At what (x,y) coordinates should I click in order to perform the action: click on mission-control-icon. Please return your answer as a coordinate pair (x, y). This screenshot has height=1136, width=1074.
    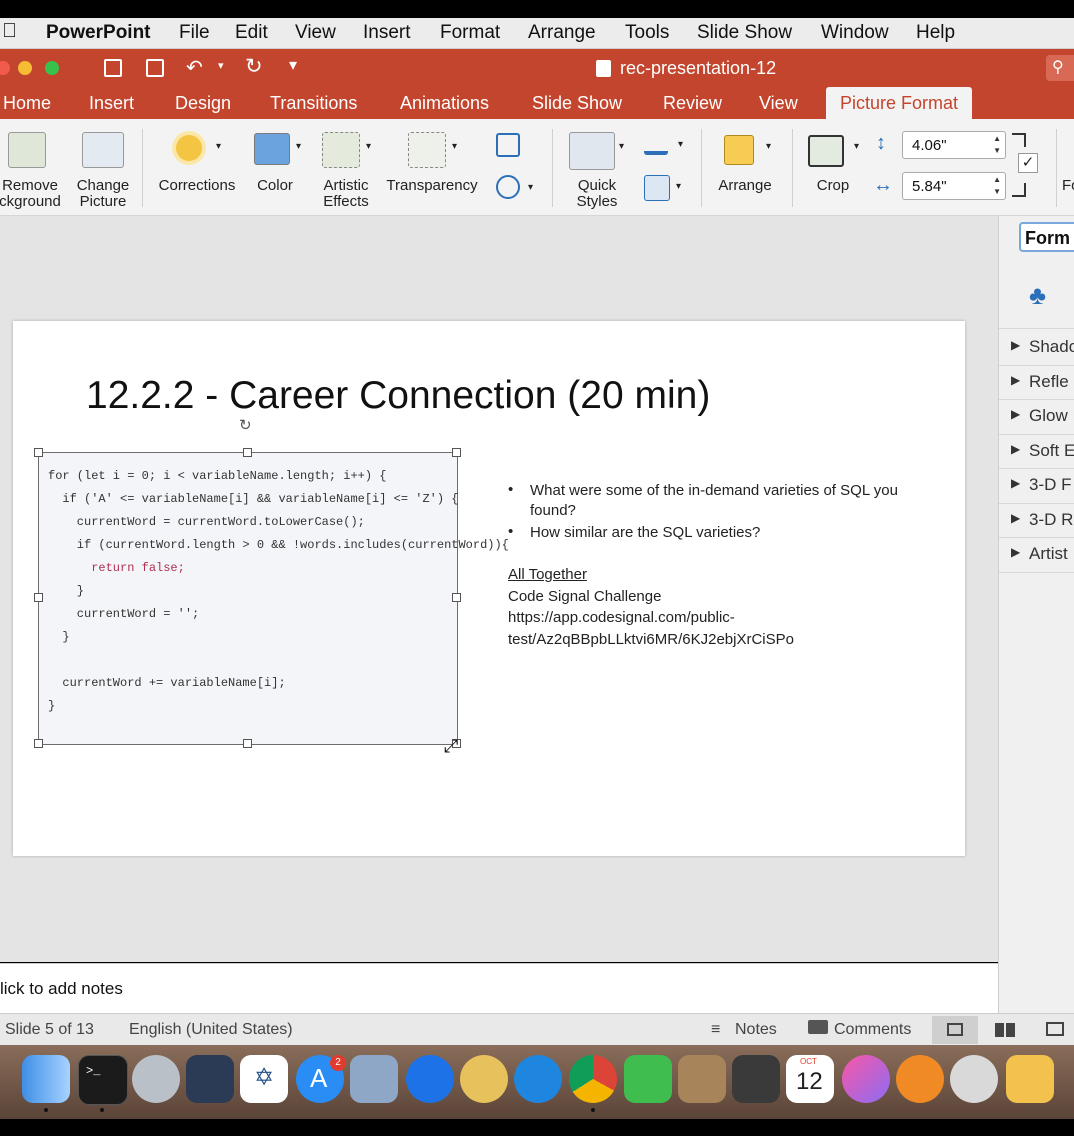
    Looking at the image, I should click on (210, 1079).